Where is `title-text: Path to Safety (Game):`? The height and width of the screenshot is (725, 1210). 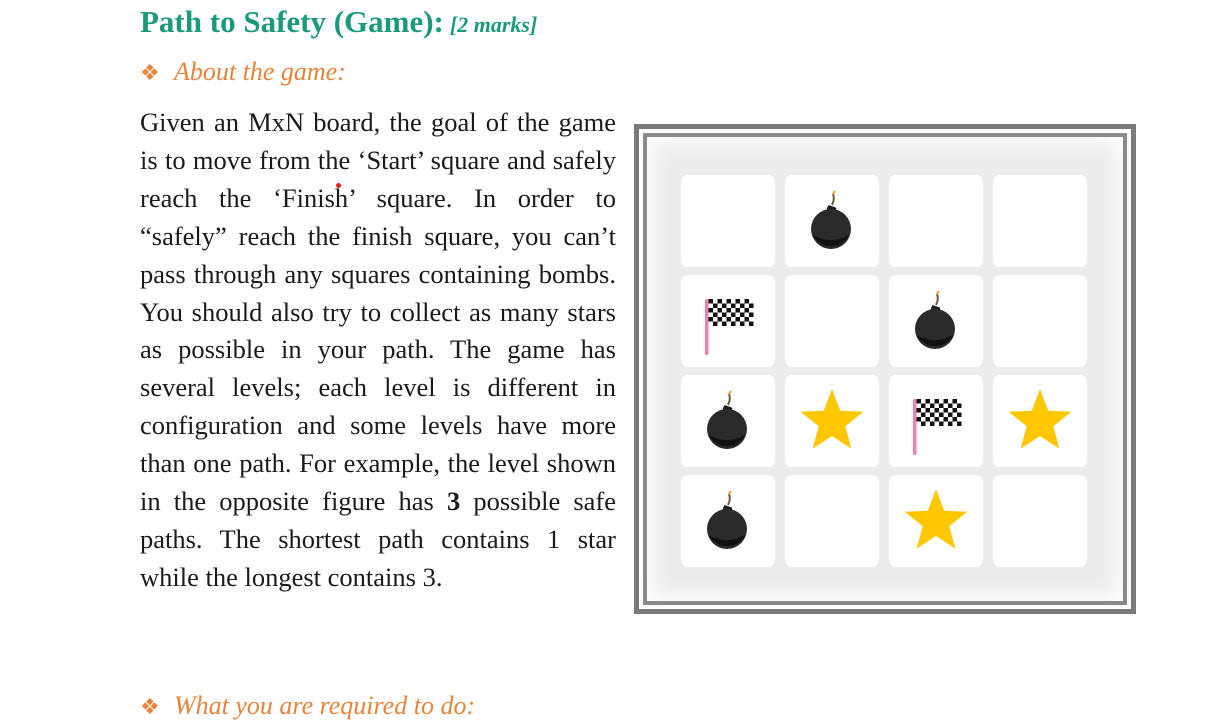 title-text: Path to Safety (Game): is located at coordinates (292, 21).